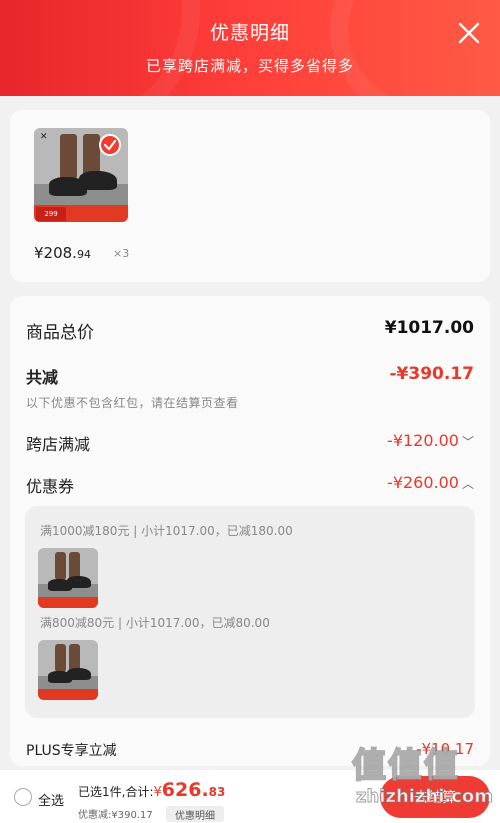 This screenshot has width=500, height=823. Describe the element at coordinates (50, 486) in the screenshot. I see `coupon-label: 优惠券` at that location.